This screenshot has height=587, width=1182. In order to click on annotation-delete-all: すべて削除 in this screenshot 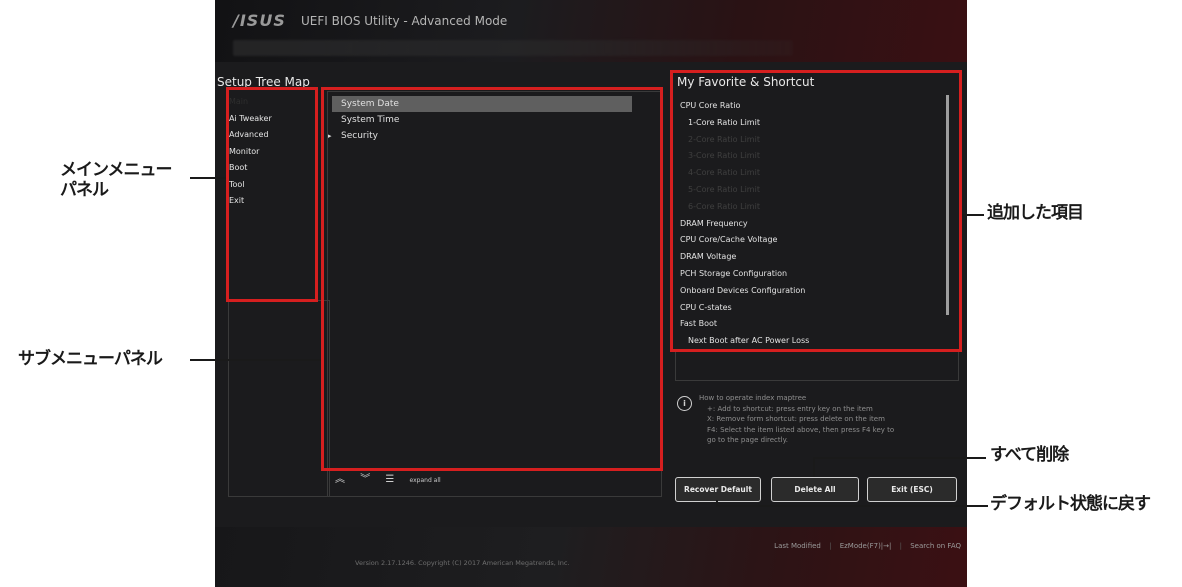, I will do `click(1029, 455)`.